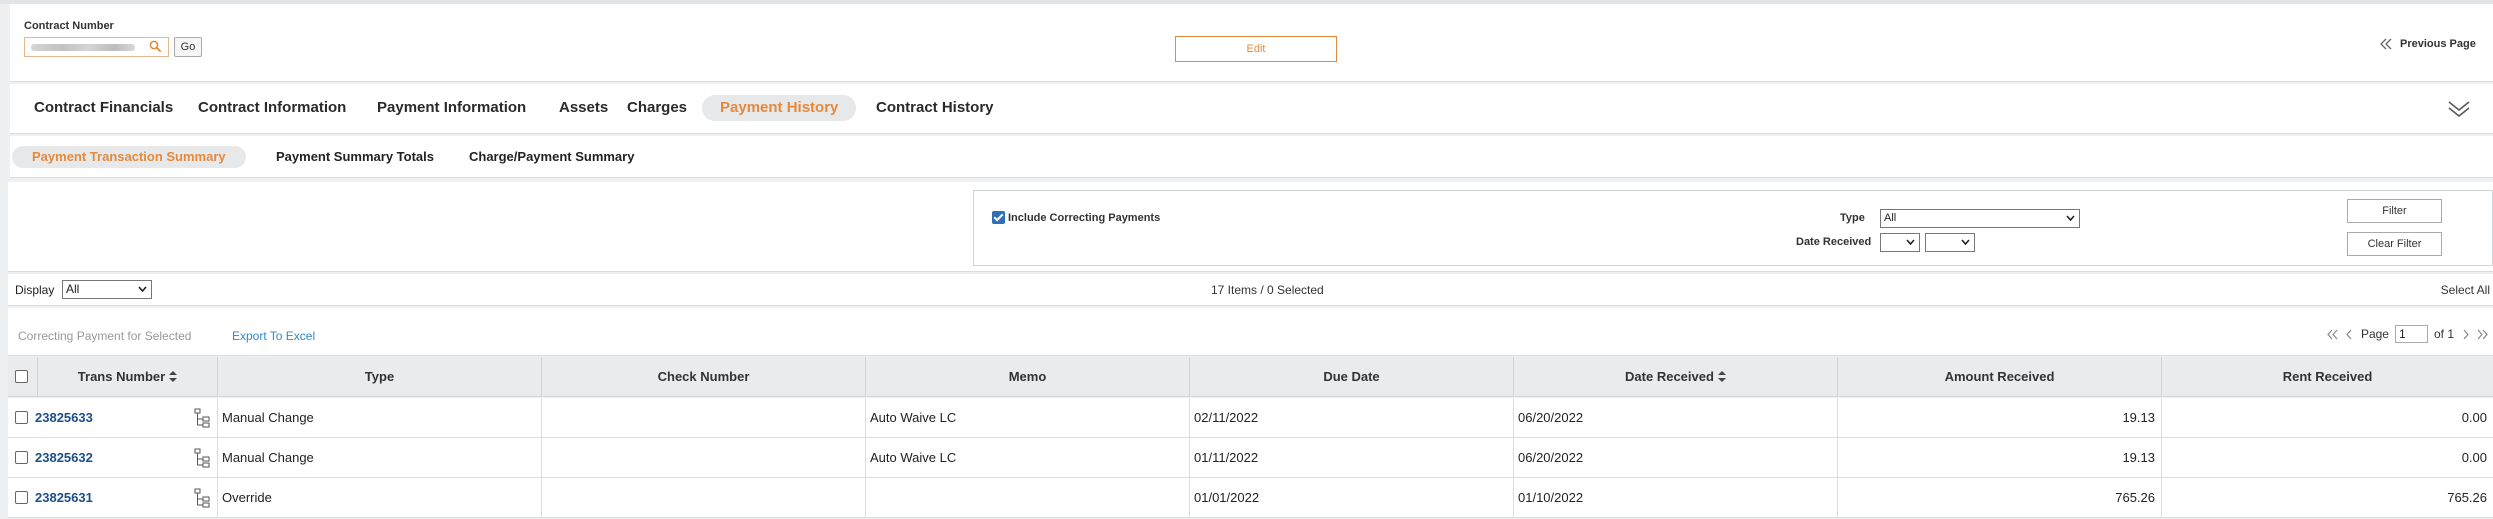 The height and width of the screenshot is (519, 2493). What do you see at coordinates (113, 458) in the screenshot?
I see `trans-number-cell: 23825632` at bounding box center [113, 458].